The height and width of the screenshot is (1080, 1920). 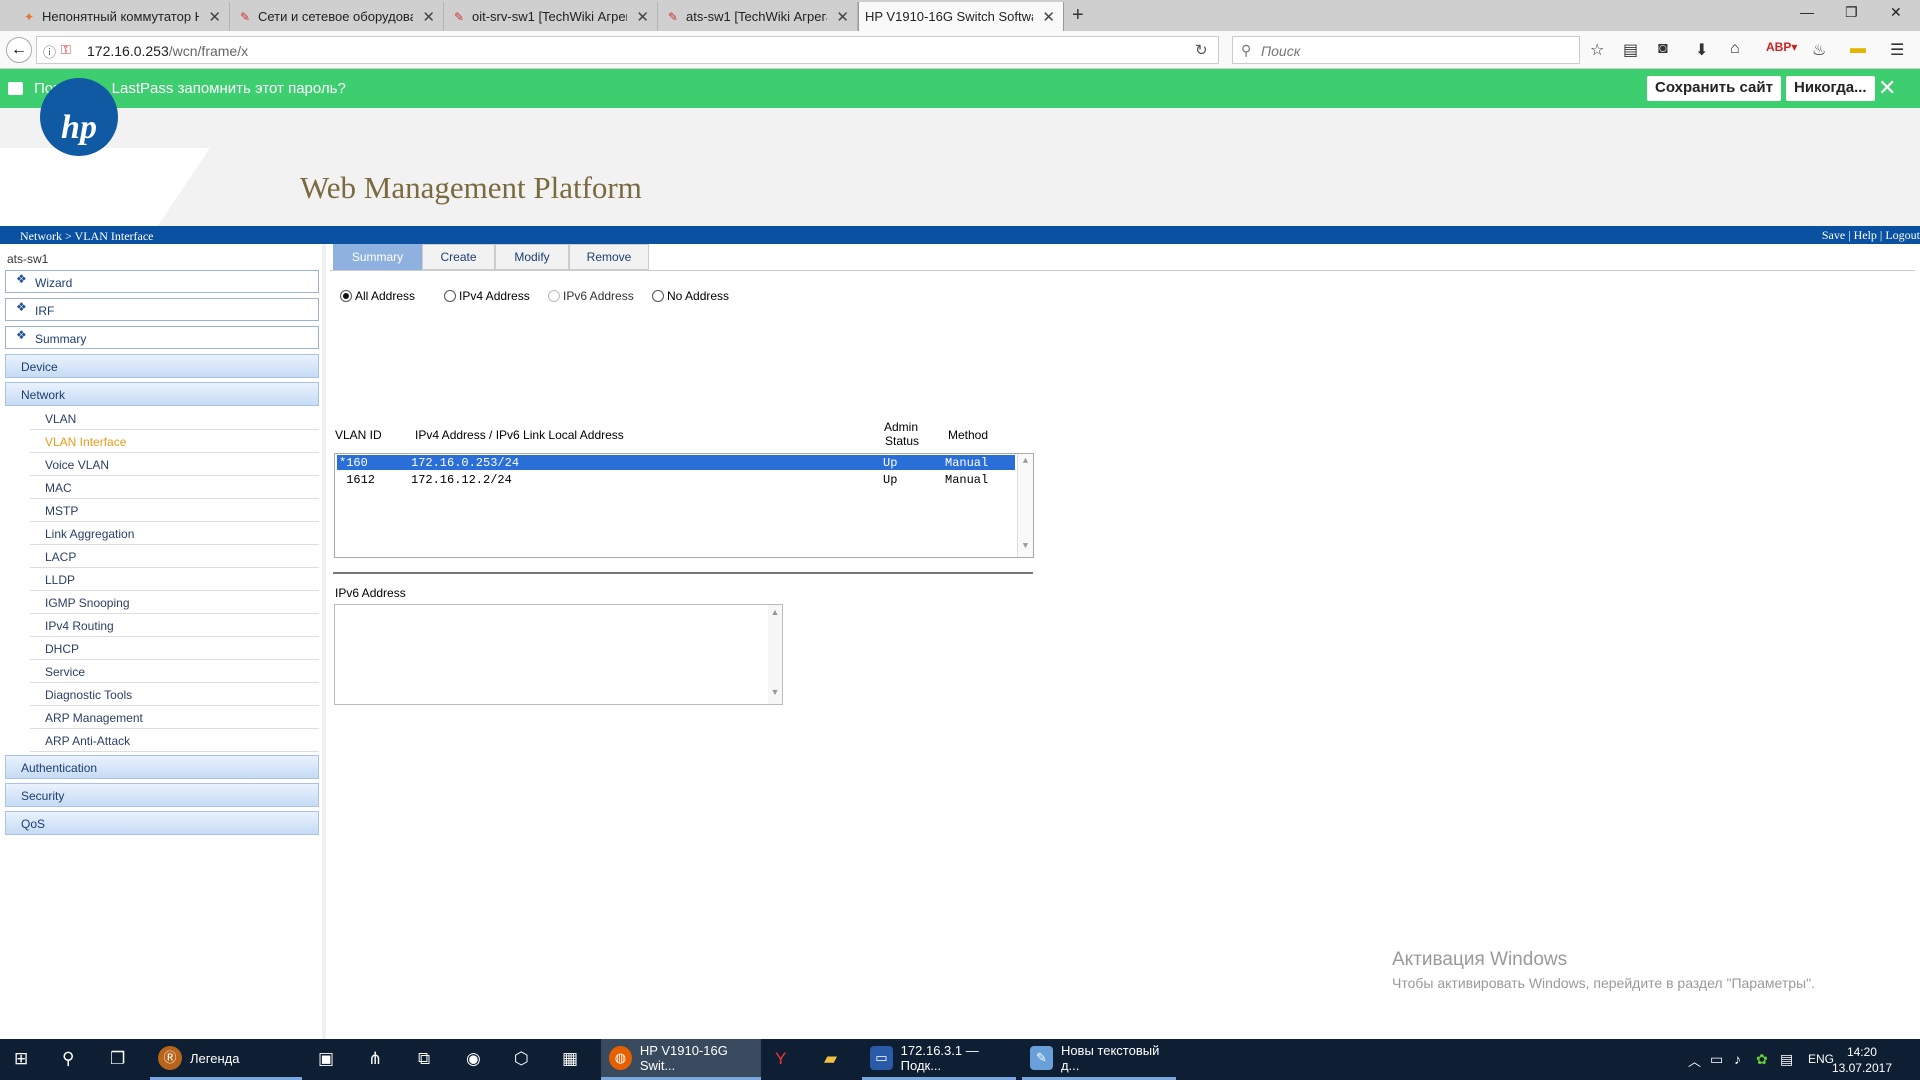 What do you see at coordinates (1858, 49) in the screenshot?
I see `lastpass-icon: ▬` at bounding box center [1858, 49].